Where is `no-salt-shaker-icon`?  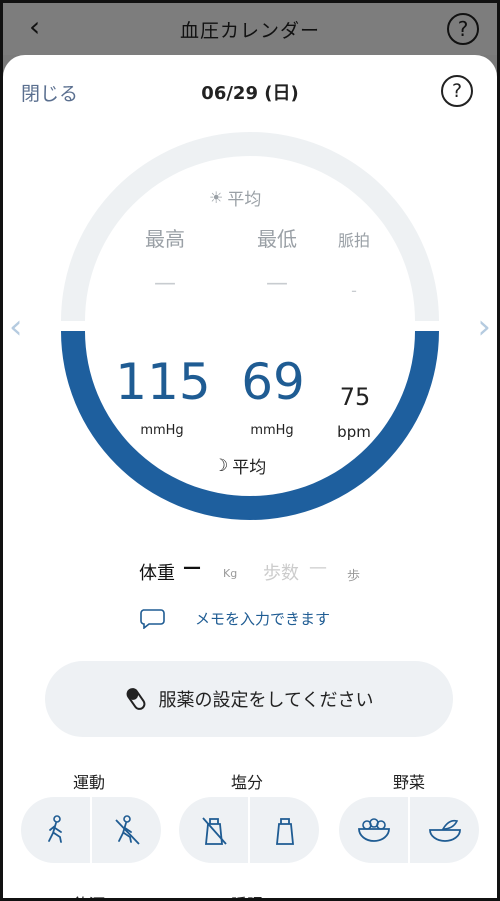 no-salt-shaker-icon is located at coordinates (214, 831).